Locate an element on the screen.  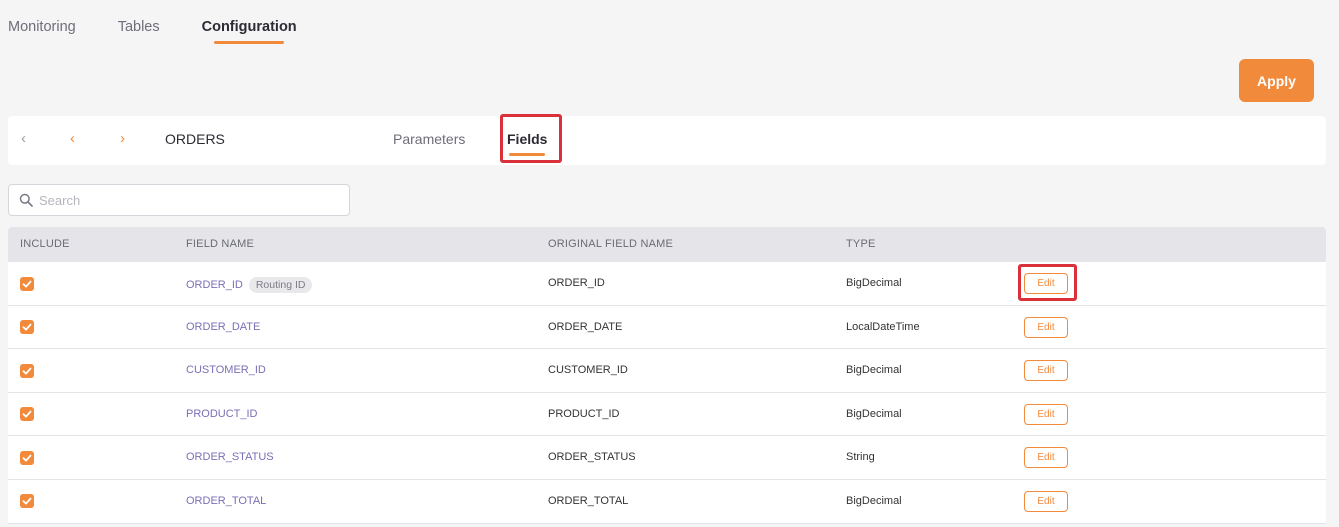
original-field-name: CUSTOMER_ID is located at coordinates (588, 370).